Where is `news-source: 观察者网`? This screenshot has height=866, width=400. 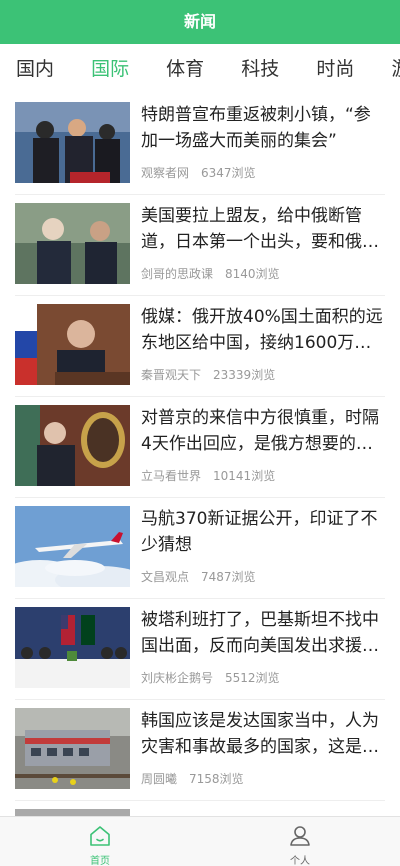
news-source: 观察者网 is located at coordinates (165, 173).